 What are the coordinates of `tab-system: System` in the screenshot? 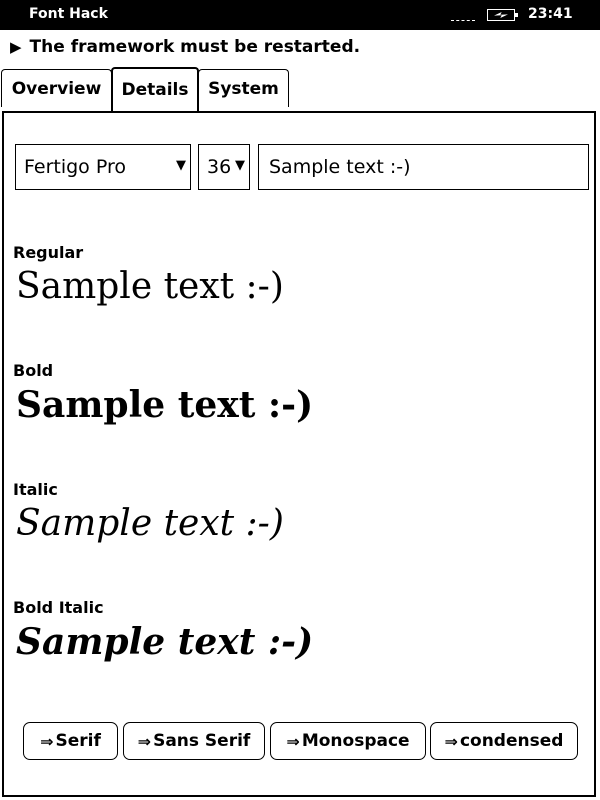 It's located at (243, 88).